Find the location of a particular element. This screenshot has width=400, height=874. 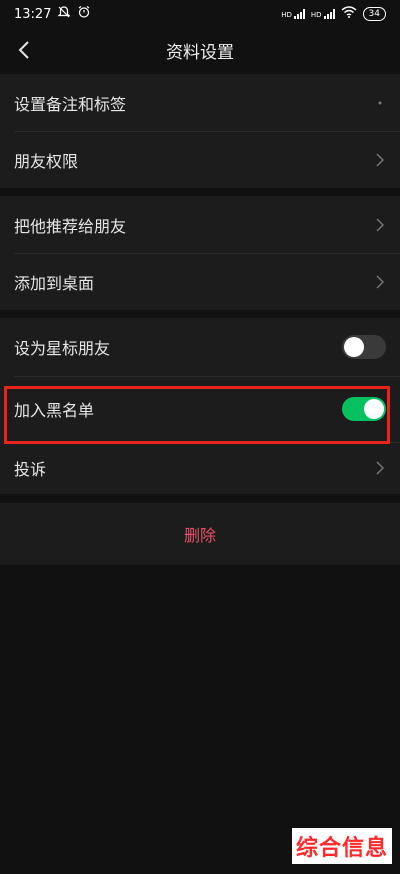

back-button is located at coordinates (24, 50).